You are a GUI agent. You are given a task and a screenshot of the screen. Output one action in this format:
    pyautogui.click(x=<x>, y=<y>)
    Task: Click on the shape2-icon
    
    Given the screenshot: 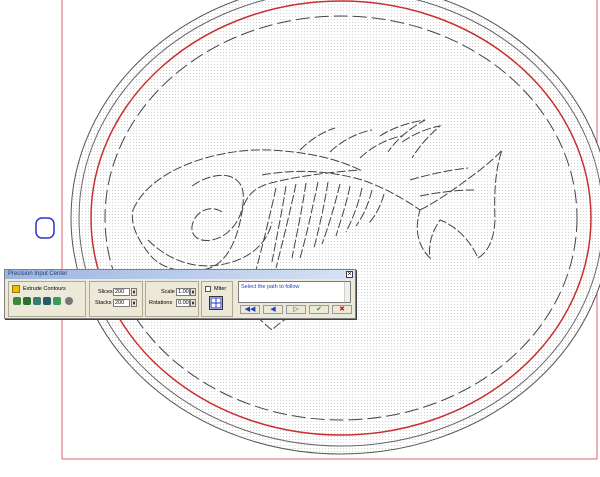 What is the action you would take?
    pyautogui.click(x=37, y=301)
    